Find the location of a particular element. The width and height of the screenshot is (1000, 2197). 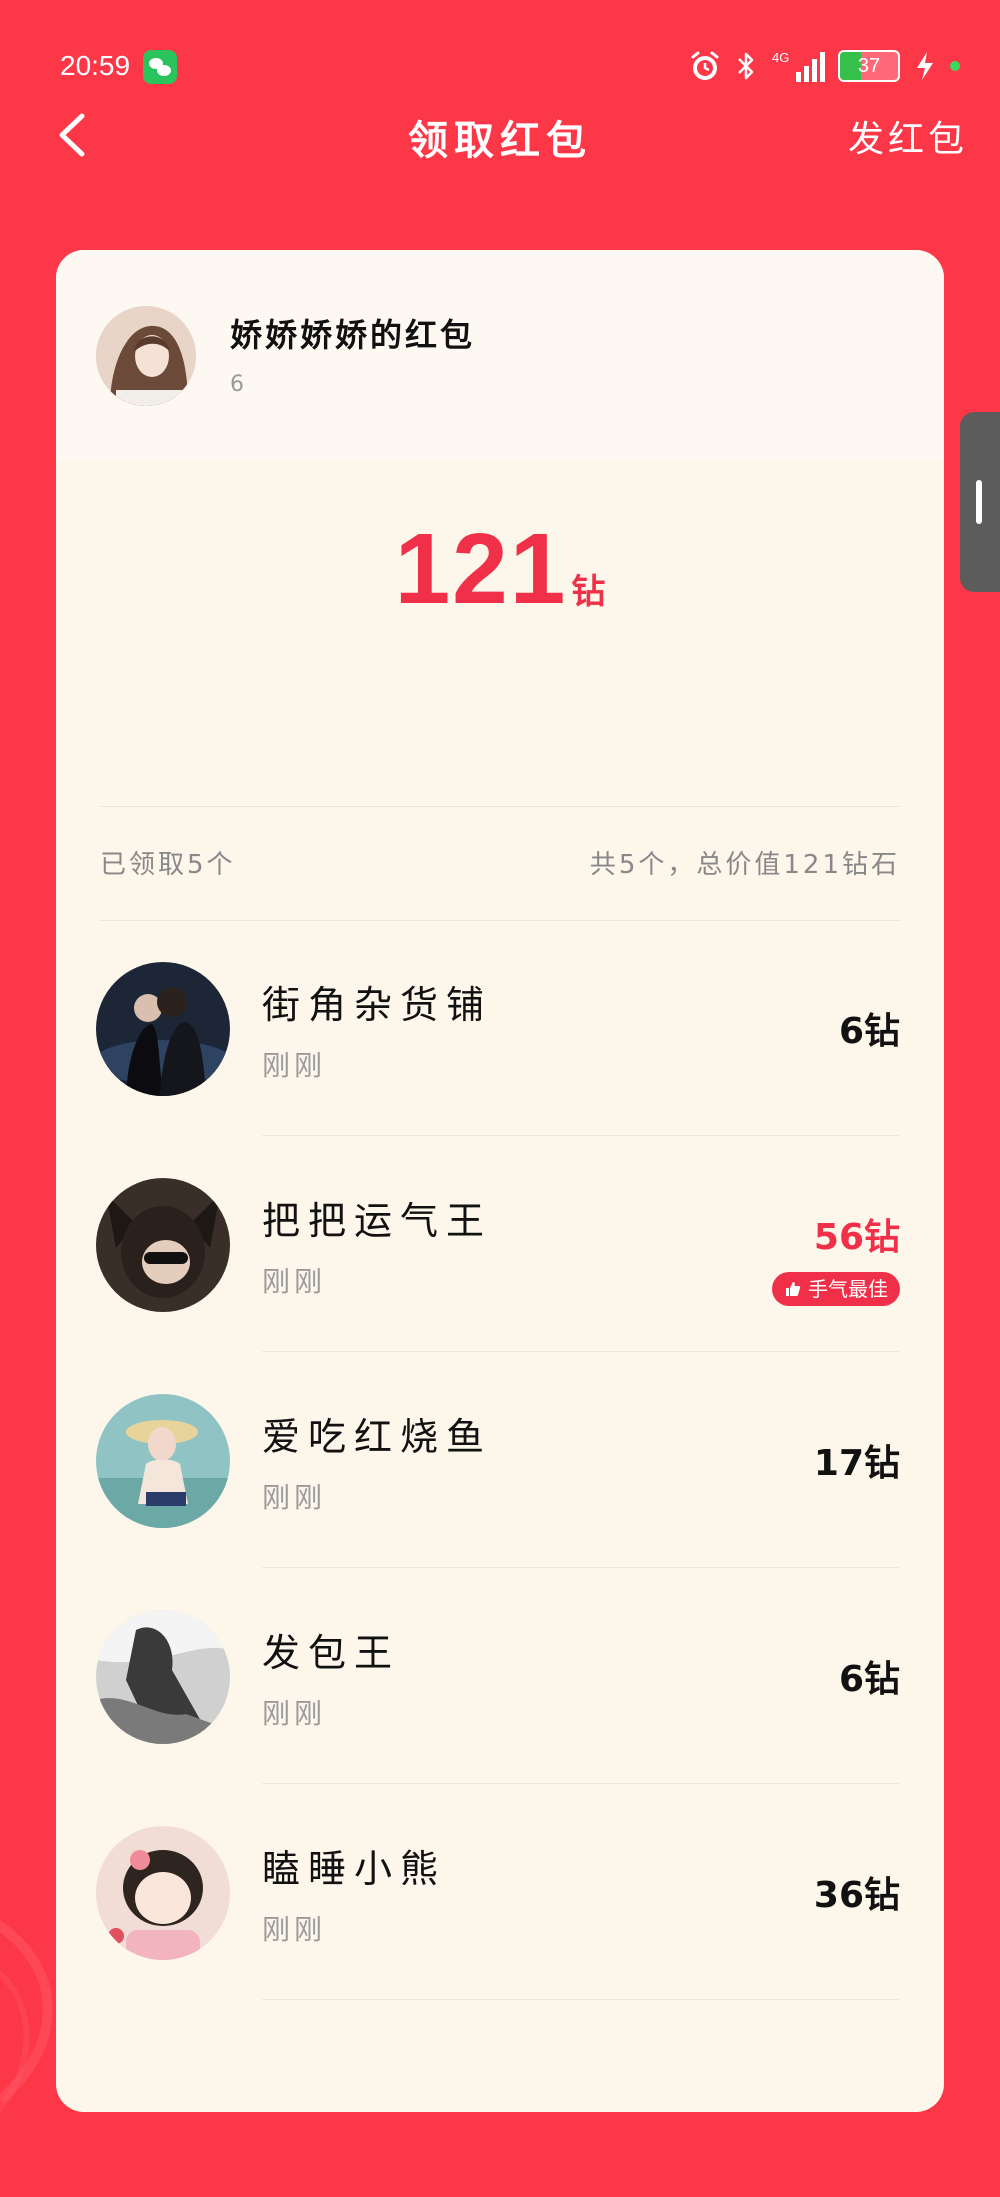

handle-bar is located at coordinates (979, 502).